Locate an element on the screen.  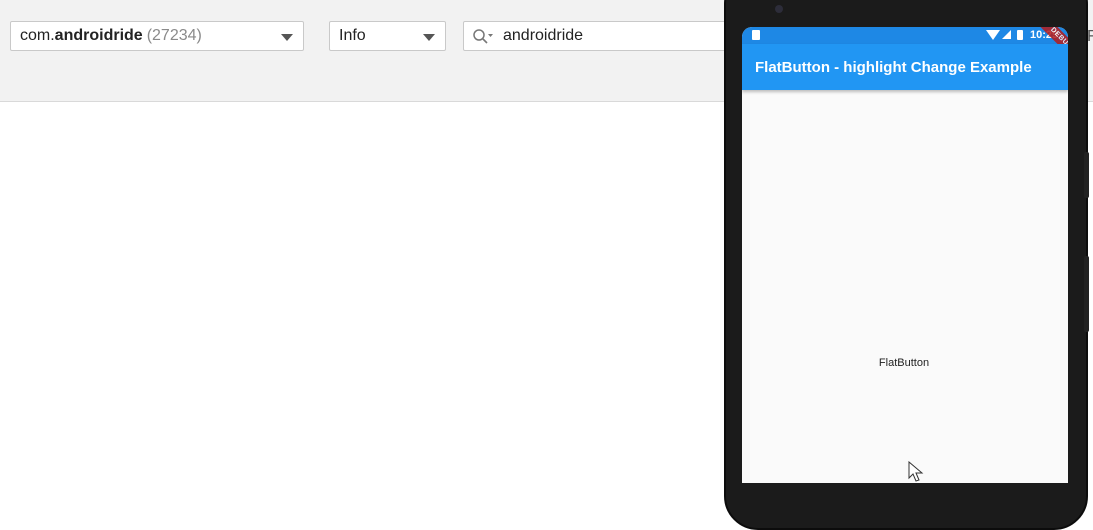
wifi-icon is located at coordinates (993, 35).